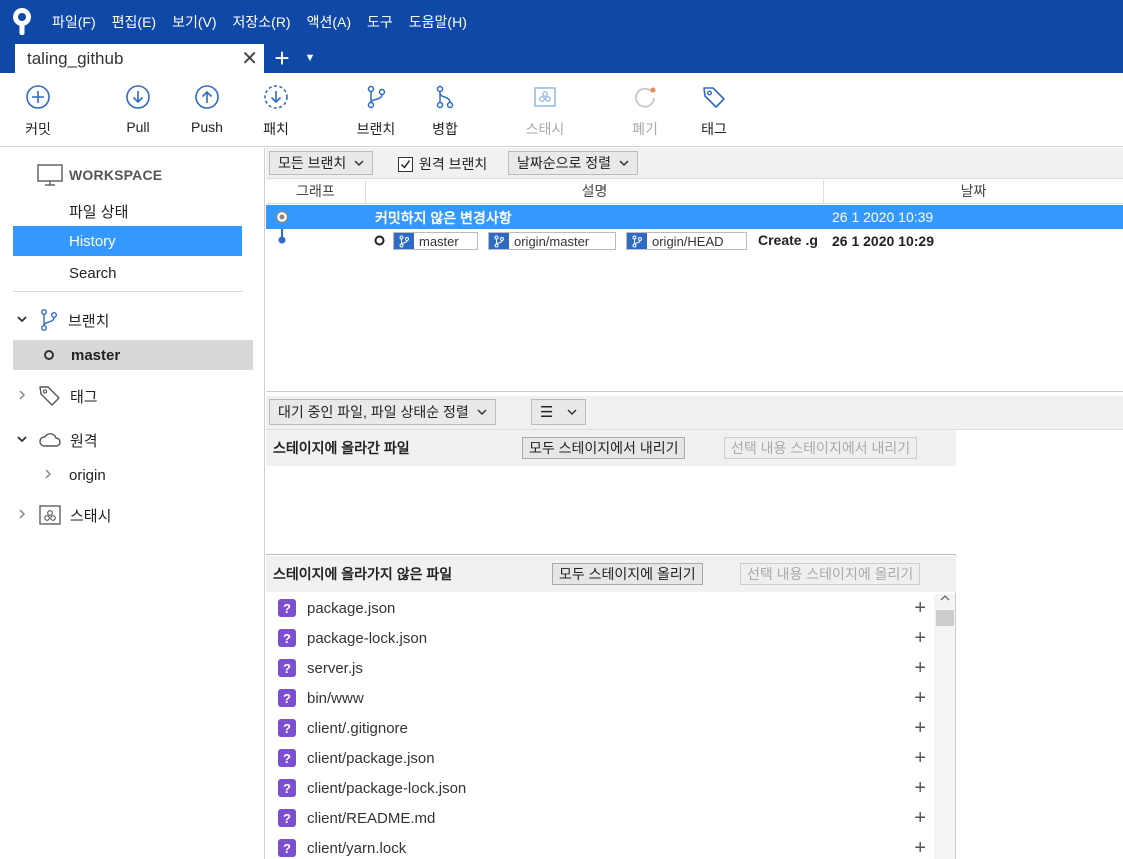  I want to click on workspace-header: WORKSPACE, so click(132, 175).